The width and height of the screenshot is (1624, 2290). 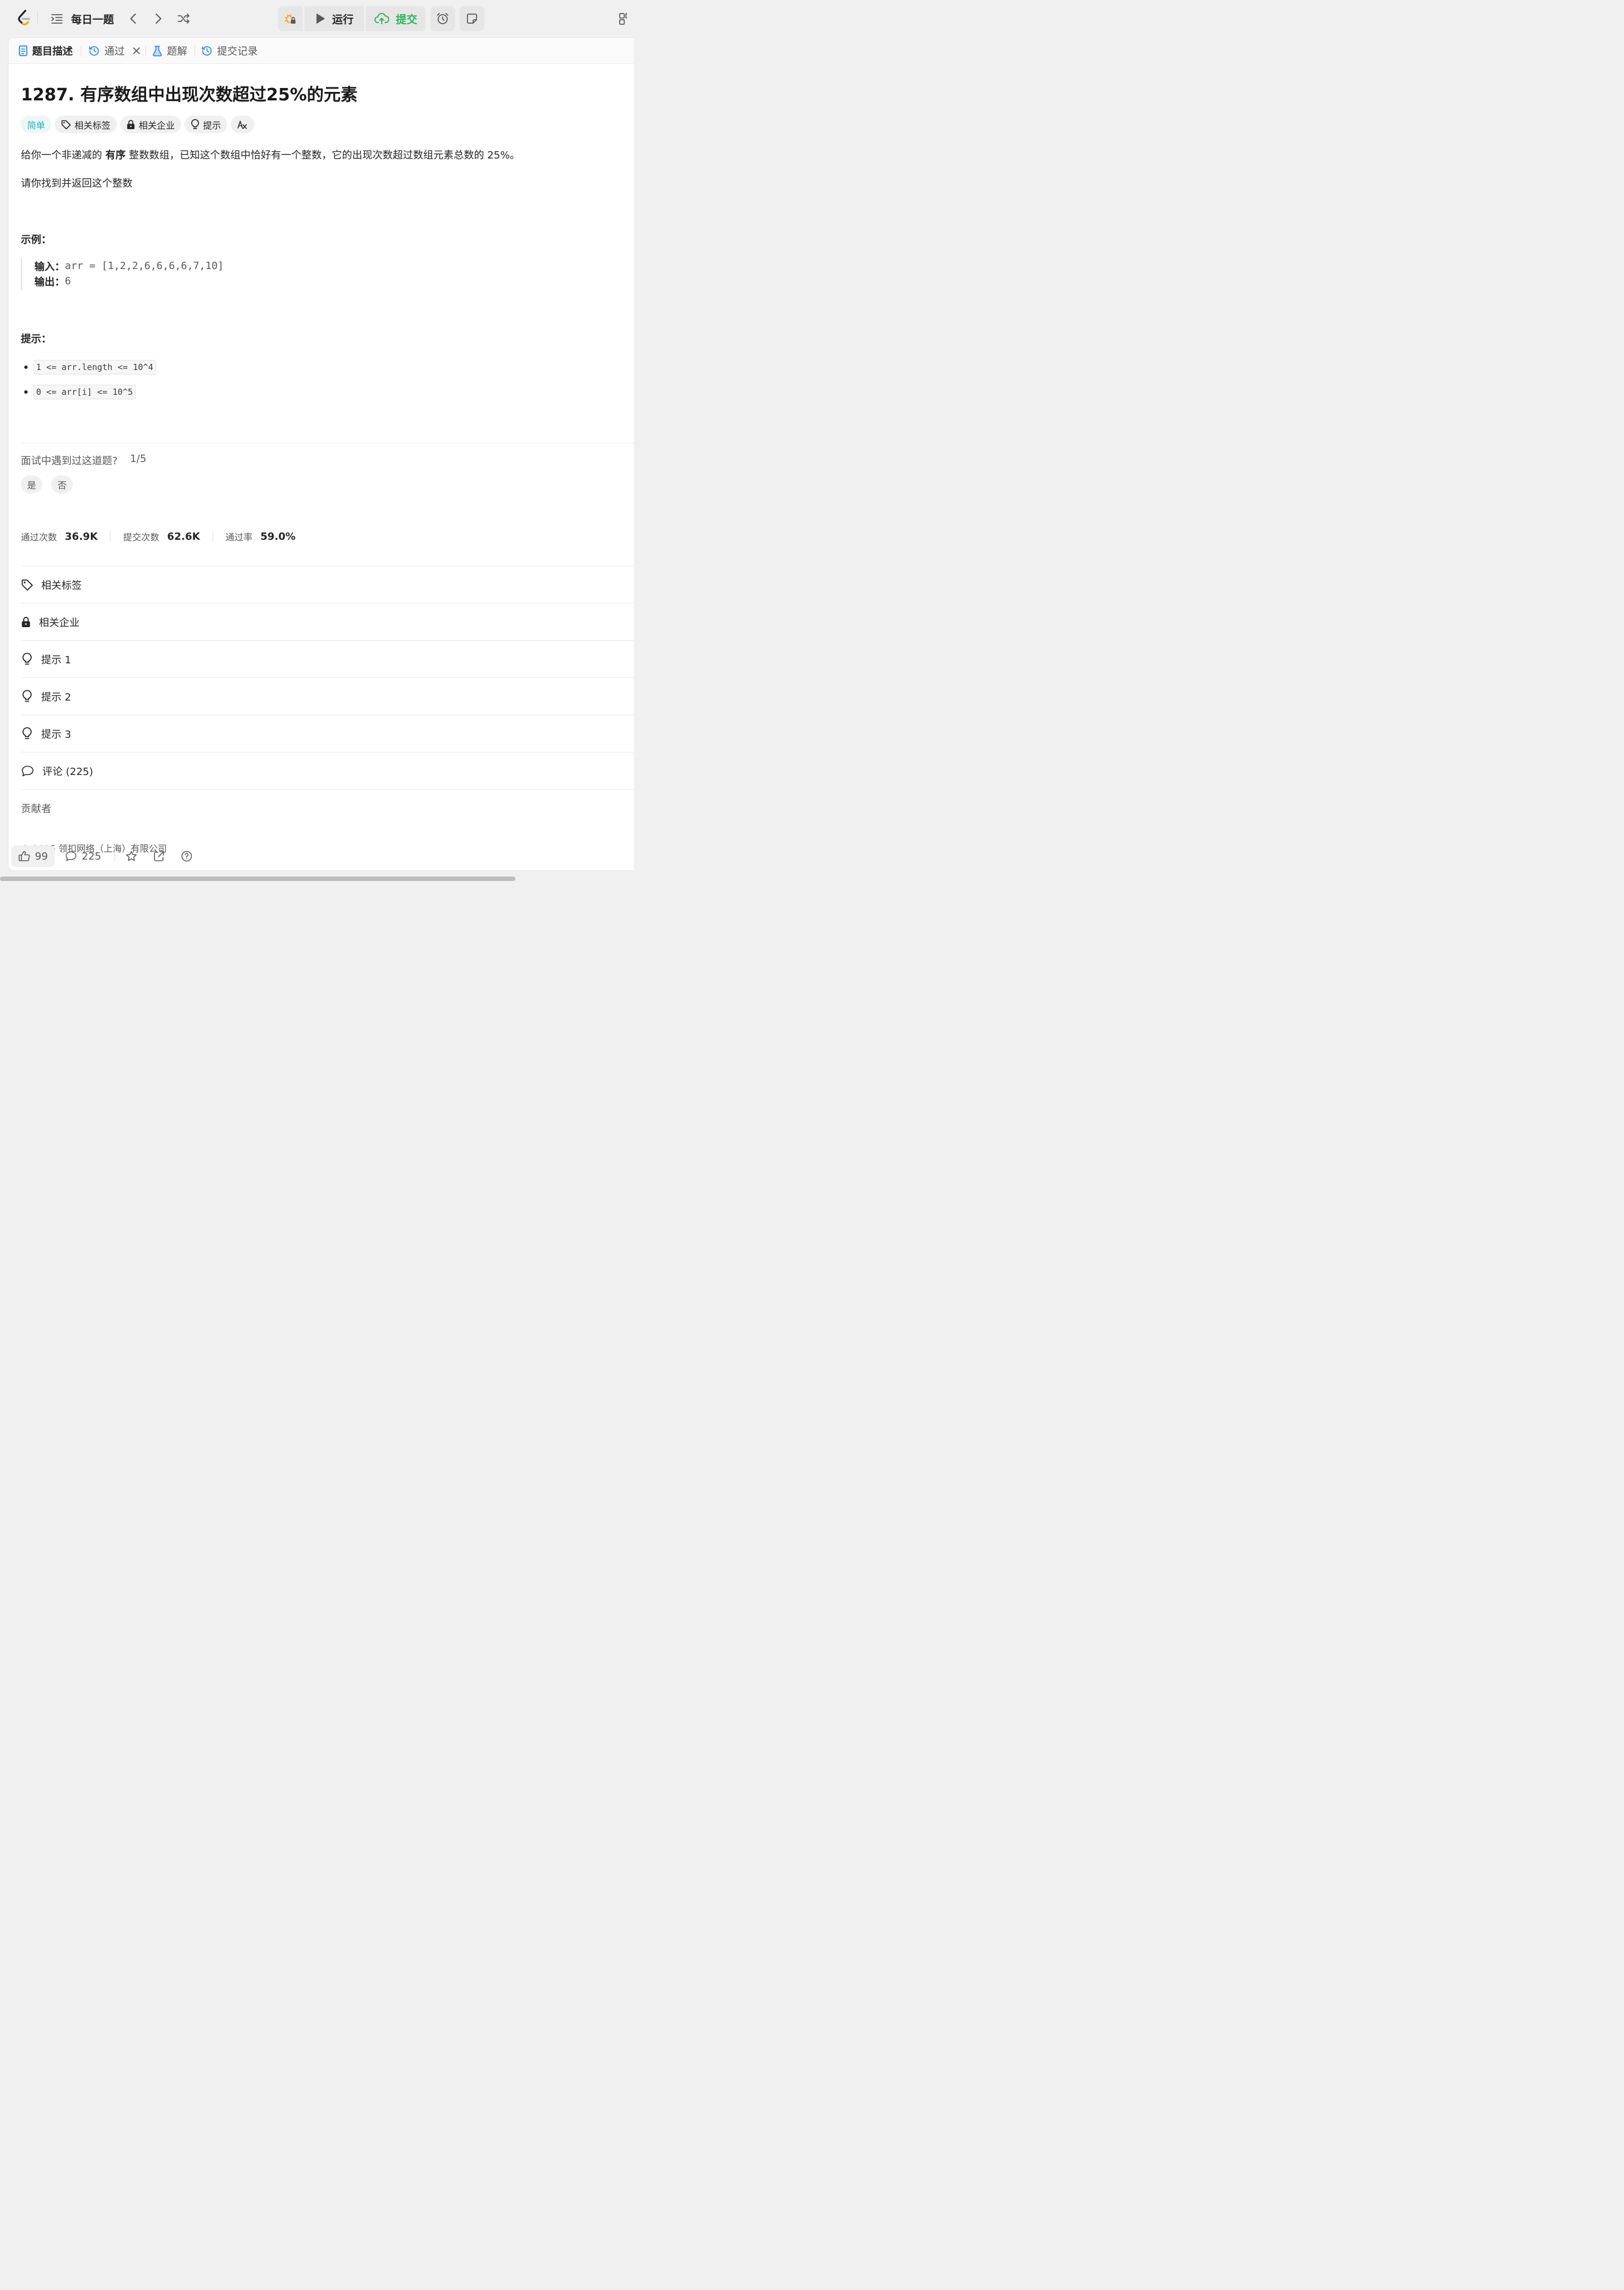 I want to click on interview-yes-button: 是, so click(x=32, y=484).